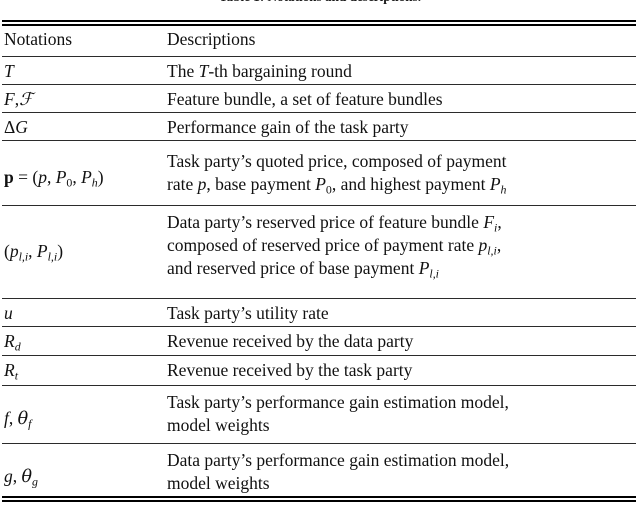 This screenshot has width=640, height=505. I want to click on notation-cell: F,ℱ, so click(18, 99).